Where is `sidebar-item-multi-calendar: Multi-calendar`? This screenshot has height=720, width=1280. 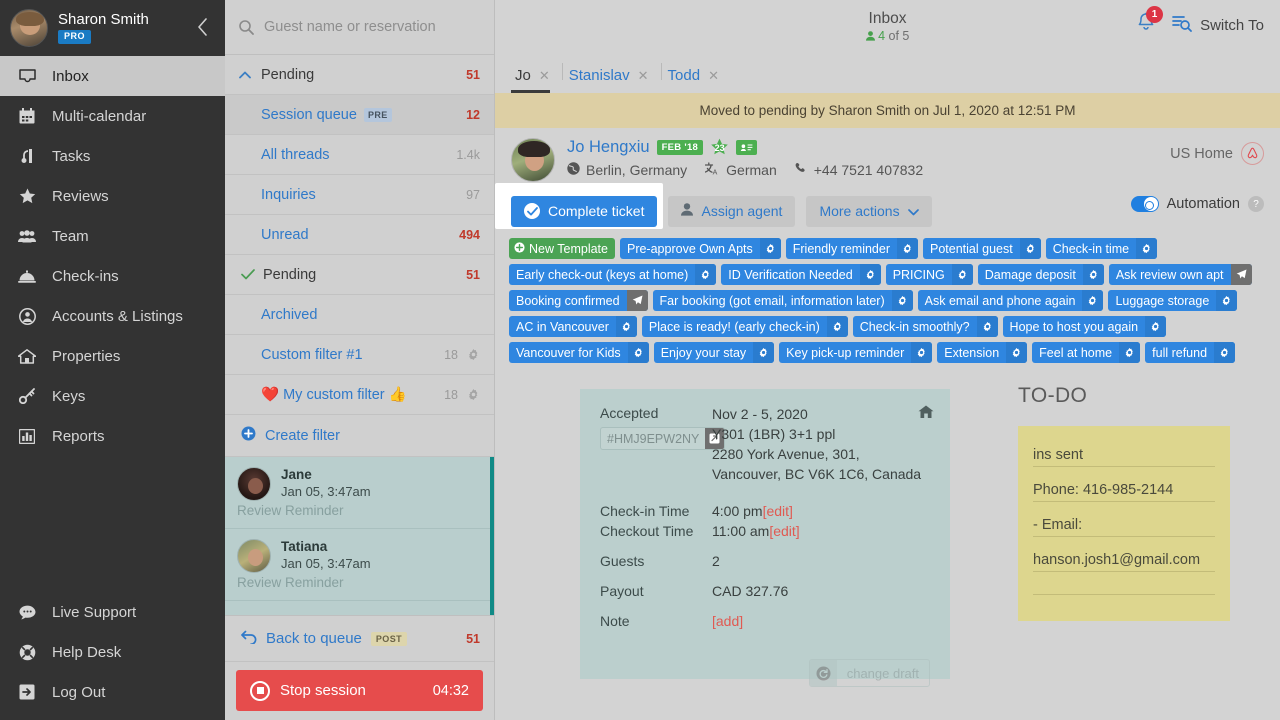
sidebar-item-multi-calendar: Multi-calendar is located at coordinates (112, 116).